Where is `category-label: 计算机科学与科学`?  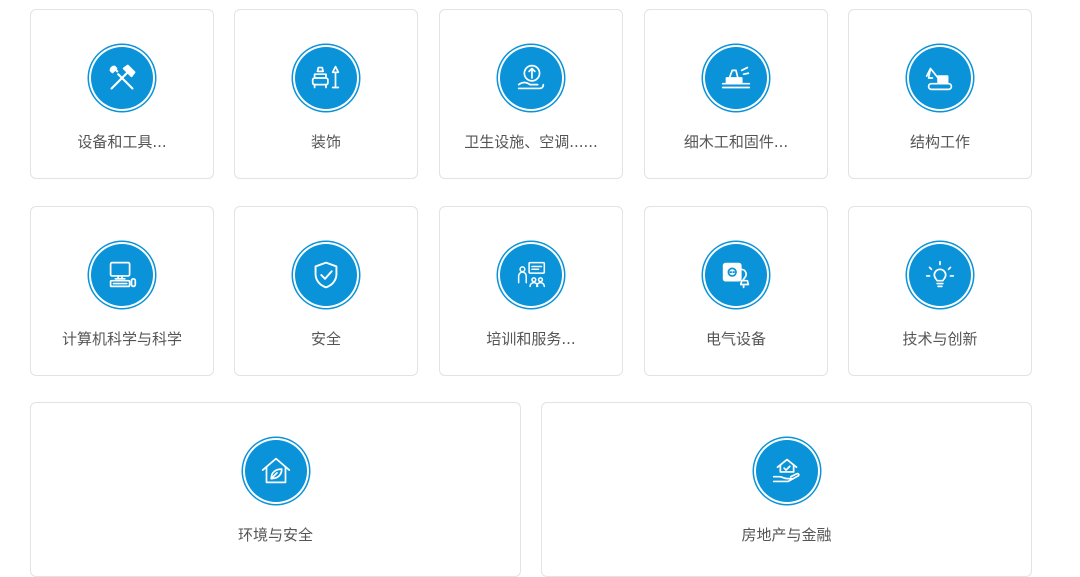
category-label: 计算机科学与科学 is located at coordinates (121, 339).